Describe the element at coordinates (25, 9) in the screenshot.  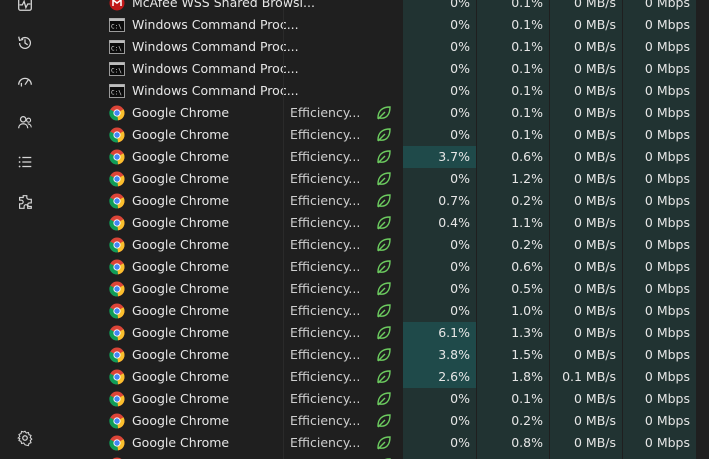
I see `performance-nav-button` at that location.